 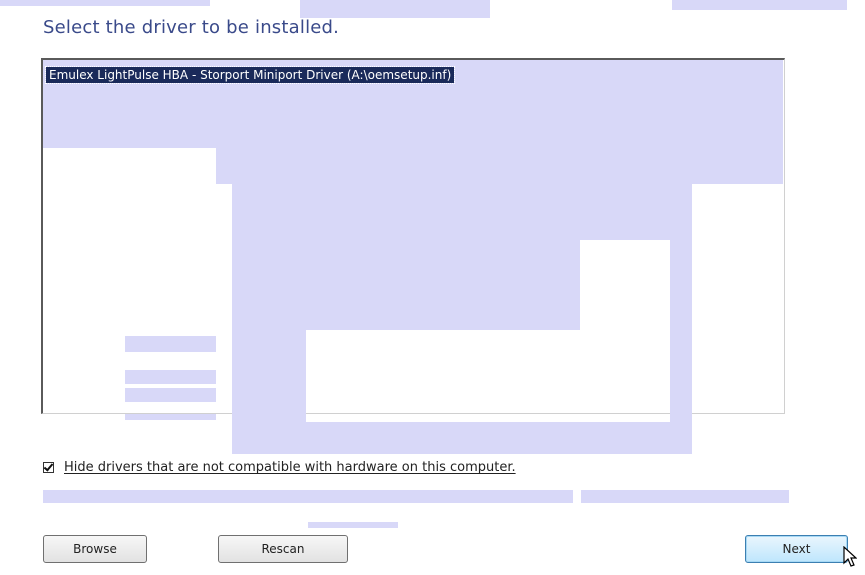 What do you see at coordinates (95, 549) in the screenshot?
I see `browse-button: Browse` at bounding box center [95, 549].